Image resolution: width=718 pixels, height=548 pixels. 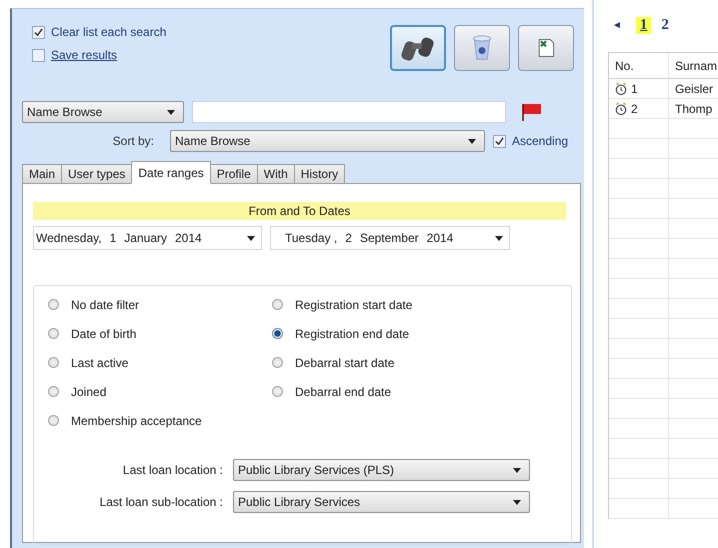 What do you see at coordinates (634, 89) in the screenshot?
I see `table-cell: 1` at bounding box center [634, 89].